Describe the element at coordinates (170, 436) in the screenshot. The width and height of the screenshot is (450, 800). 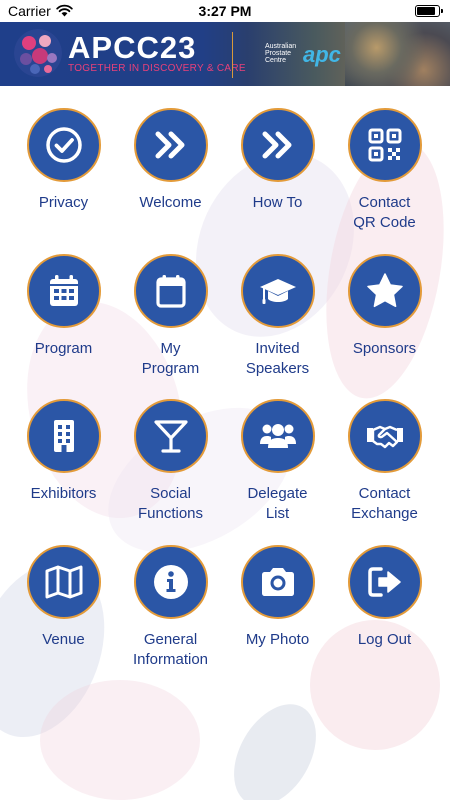
I see `cocktail-icon` at that location.